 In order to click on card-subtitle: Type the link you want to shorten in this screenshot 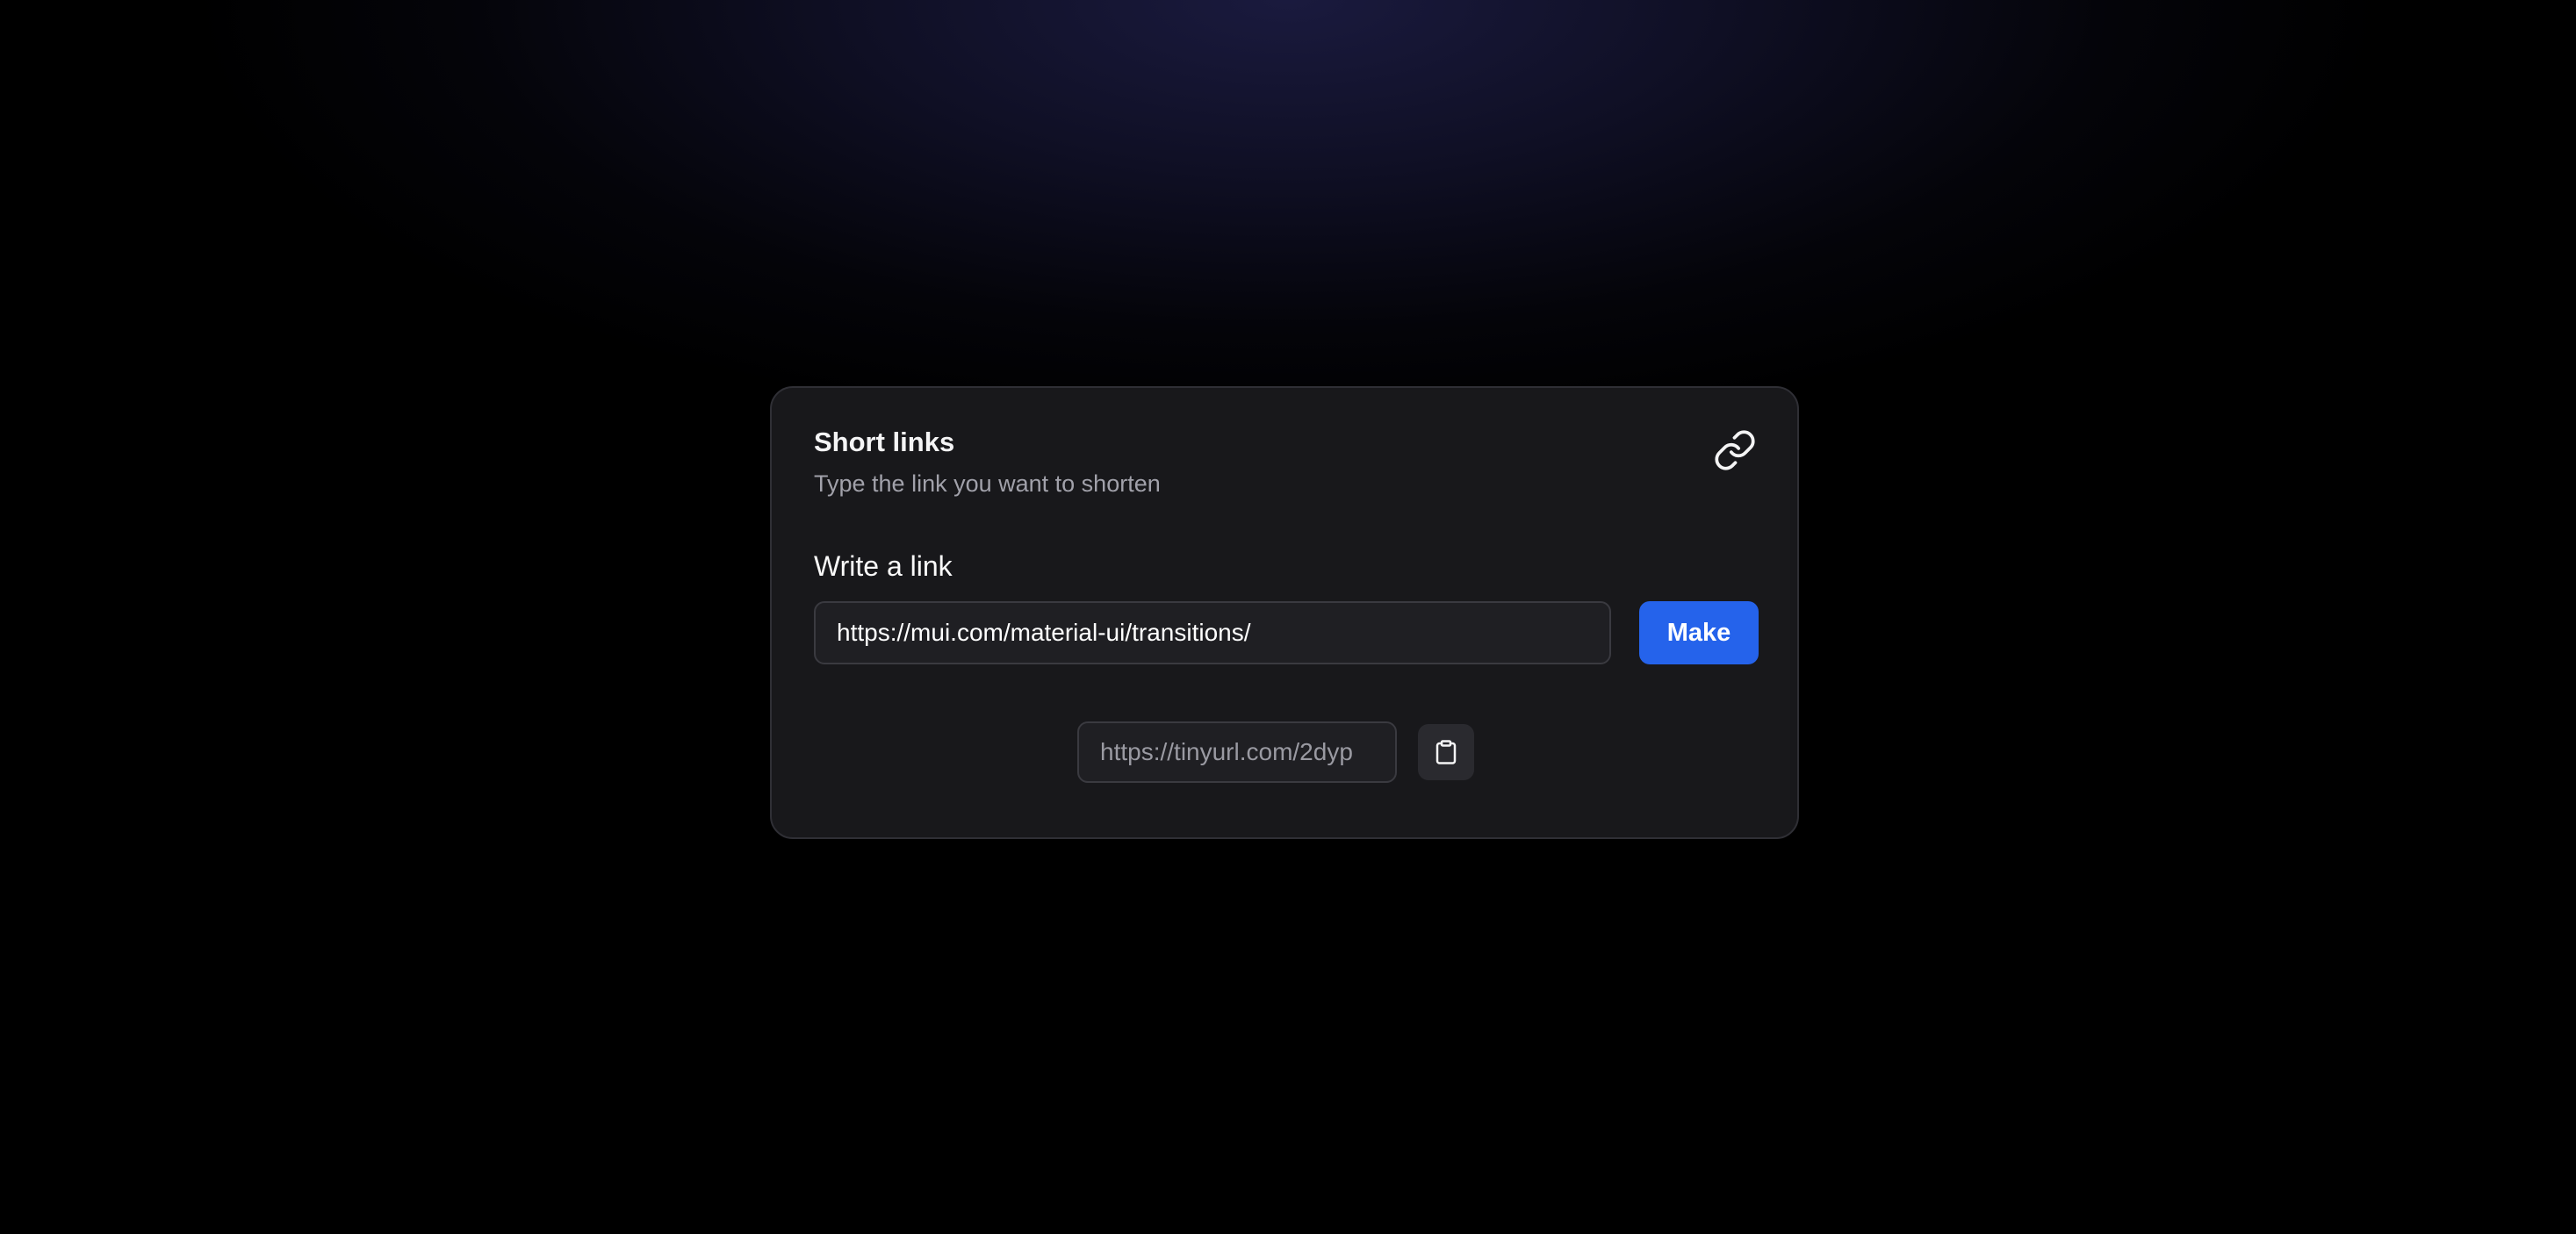, I will do `click(987, 484)`.